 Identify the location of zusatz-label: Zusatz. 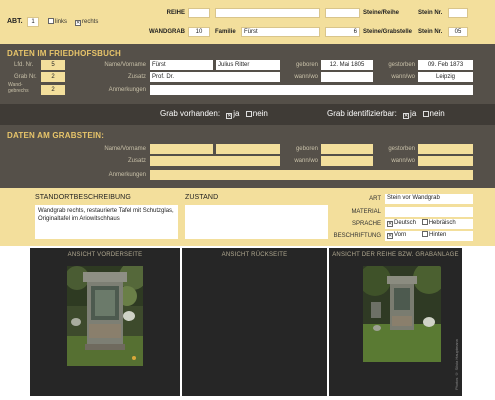
(136, 77).